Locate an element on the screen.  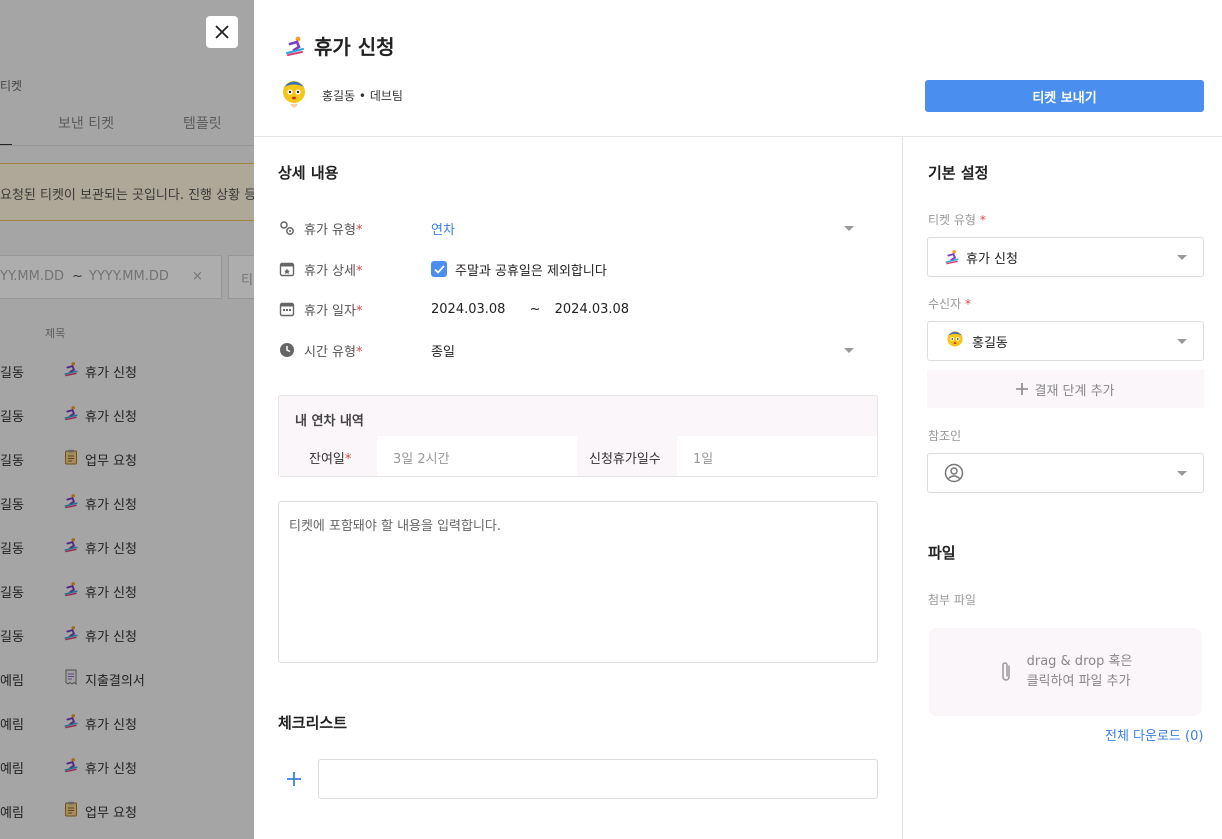
ticket-type-select: 휴가 신청 is located at coordinates (1065, 257).